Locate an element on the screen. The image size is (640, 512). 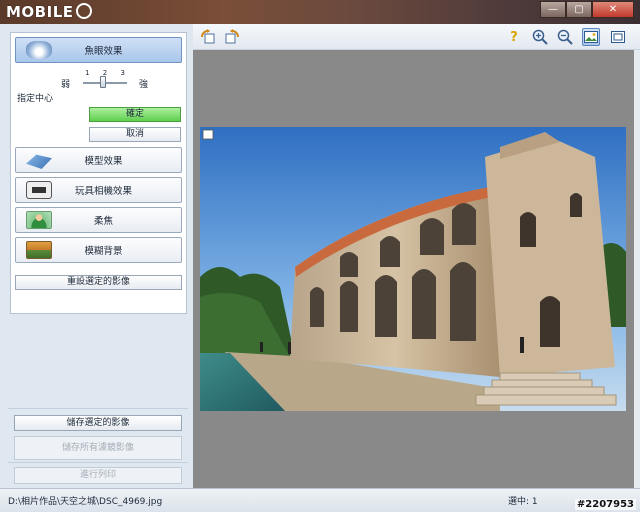
file-path: D:\相片作品\天空之城\DSC_4969.jpg is located at coordinates (85, 502).